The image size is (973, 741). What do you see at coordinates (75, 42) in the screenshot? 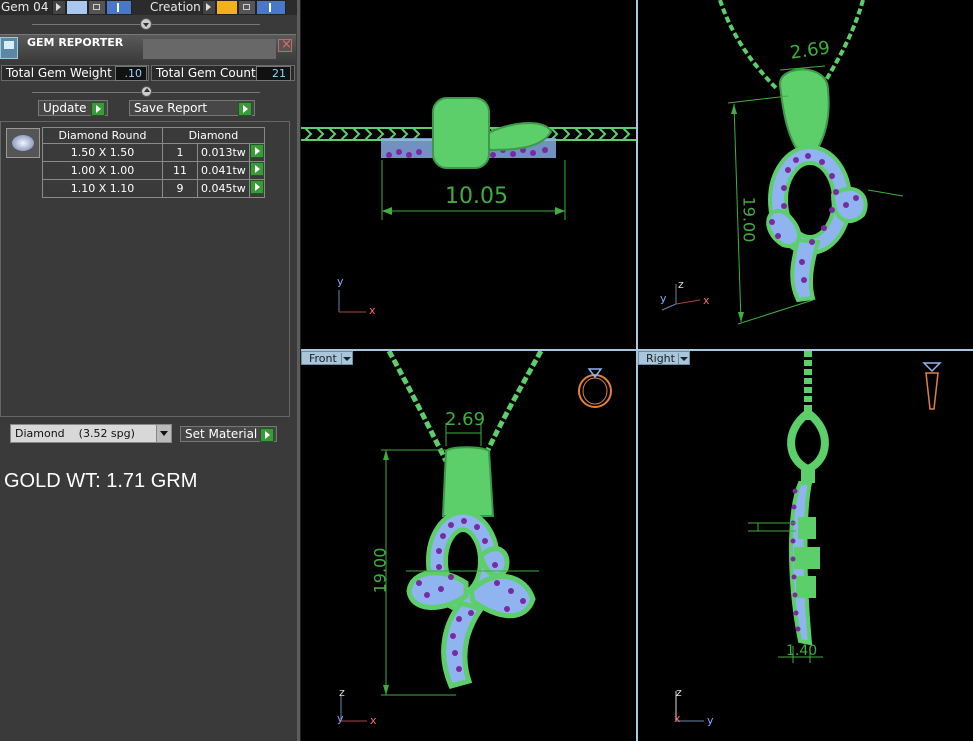
I see `gem-reporter-title: GEM REPORTER` at bounding box center [75, 42].